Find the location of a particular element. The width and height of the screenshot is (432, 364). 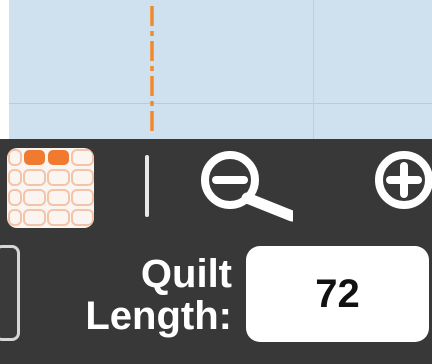

quilt-length-input: 72 is located at coordinates (337, 294).